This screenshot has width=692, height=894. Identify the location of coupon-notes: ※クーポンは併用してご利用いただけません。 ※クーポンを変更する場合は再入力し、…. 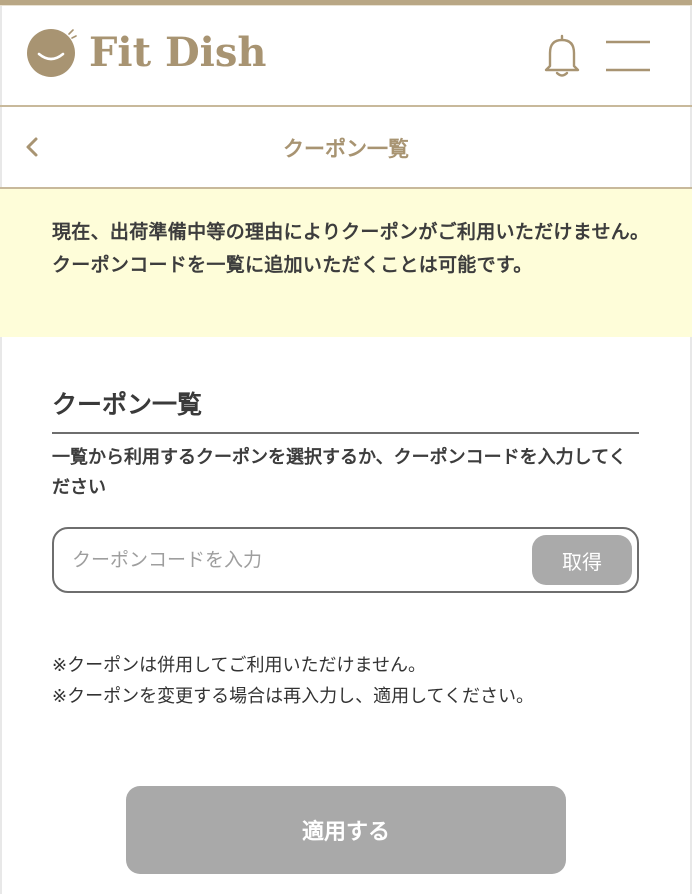
(362, 681).